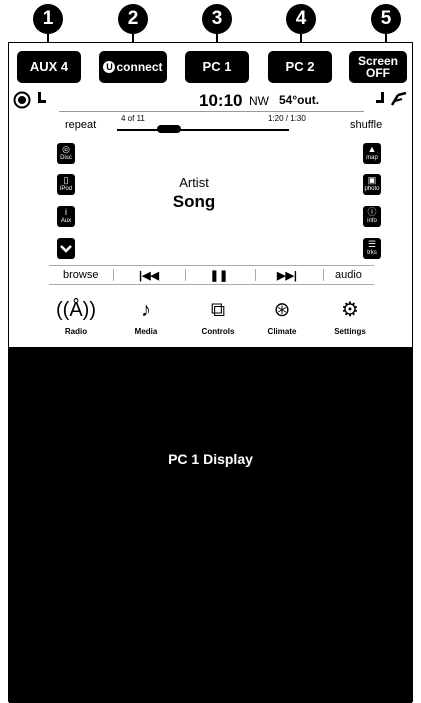 This screenshot has width=421, height=703. I want to click on pc-2-button: PC 2, so click(300, 67).